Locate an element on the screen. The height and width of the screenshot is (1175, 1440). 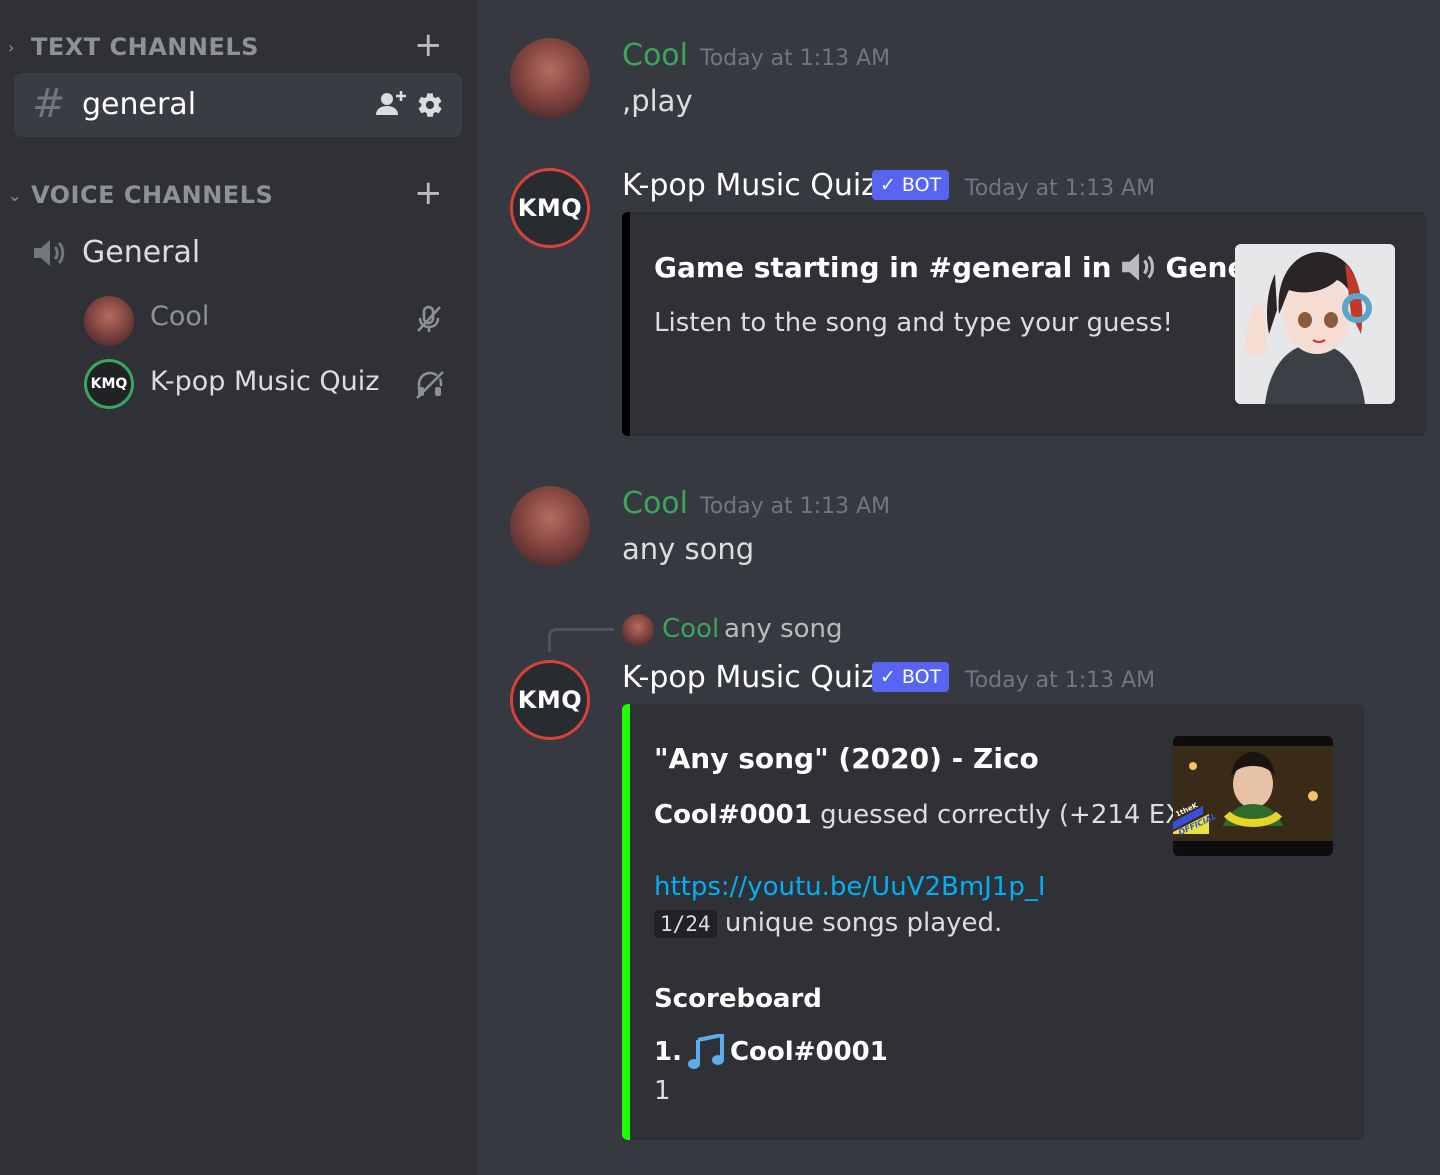
embed-guess-line: Cool#0001 guessed correctly (+214 EXP) is located at coordinates (931, 815).